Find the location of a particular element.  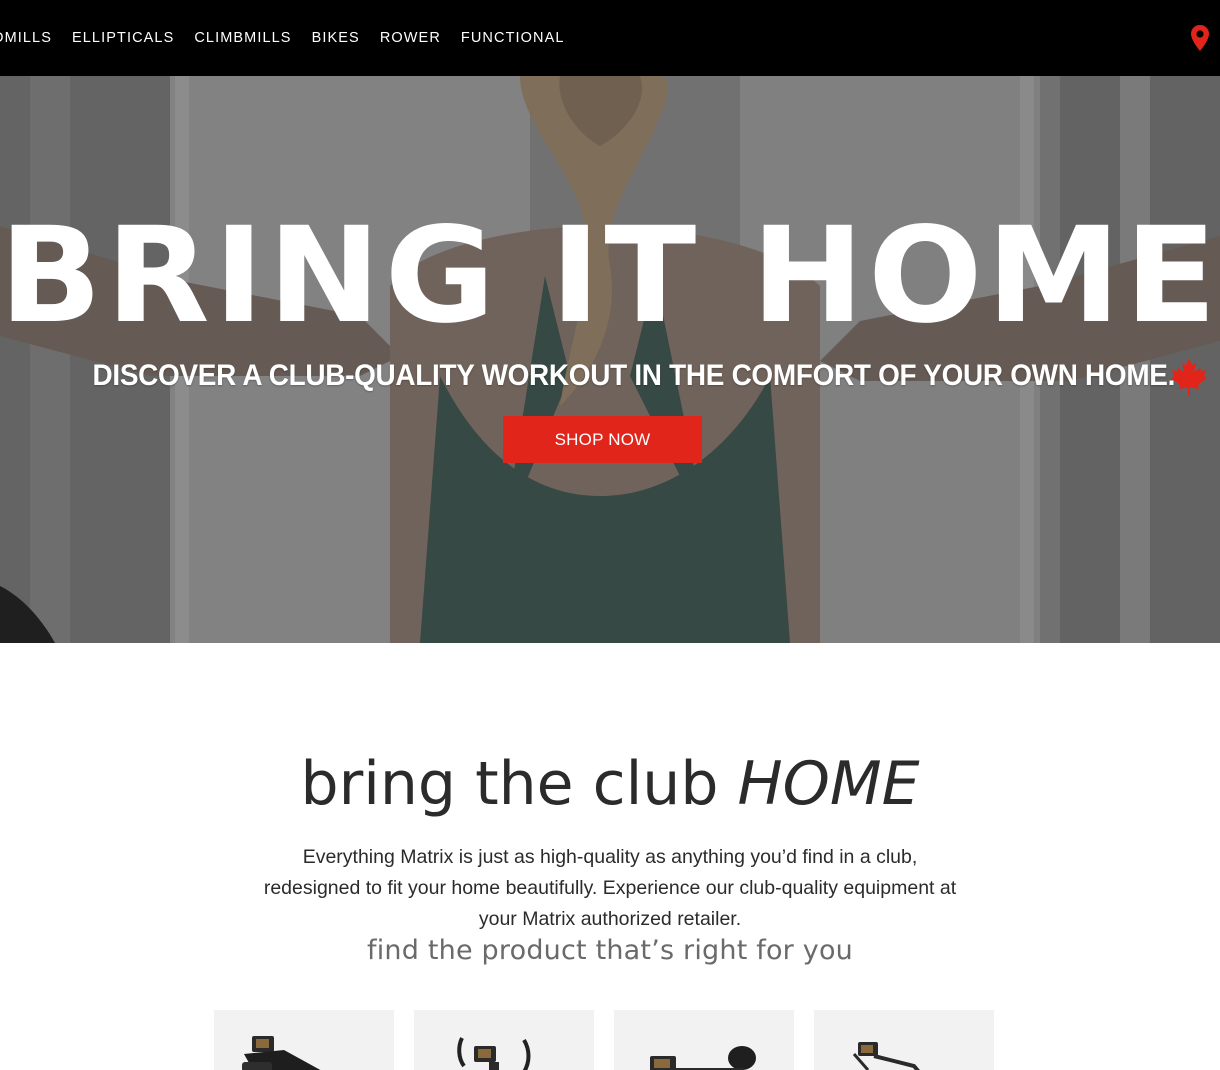

product-card-elliptical is located at coordinates (504, 1040).